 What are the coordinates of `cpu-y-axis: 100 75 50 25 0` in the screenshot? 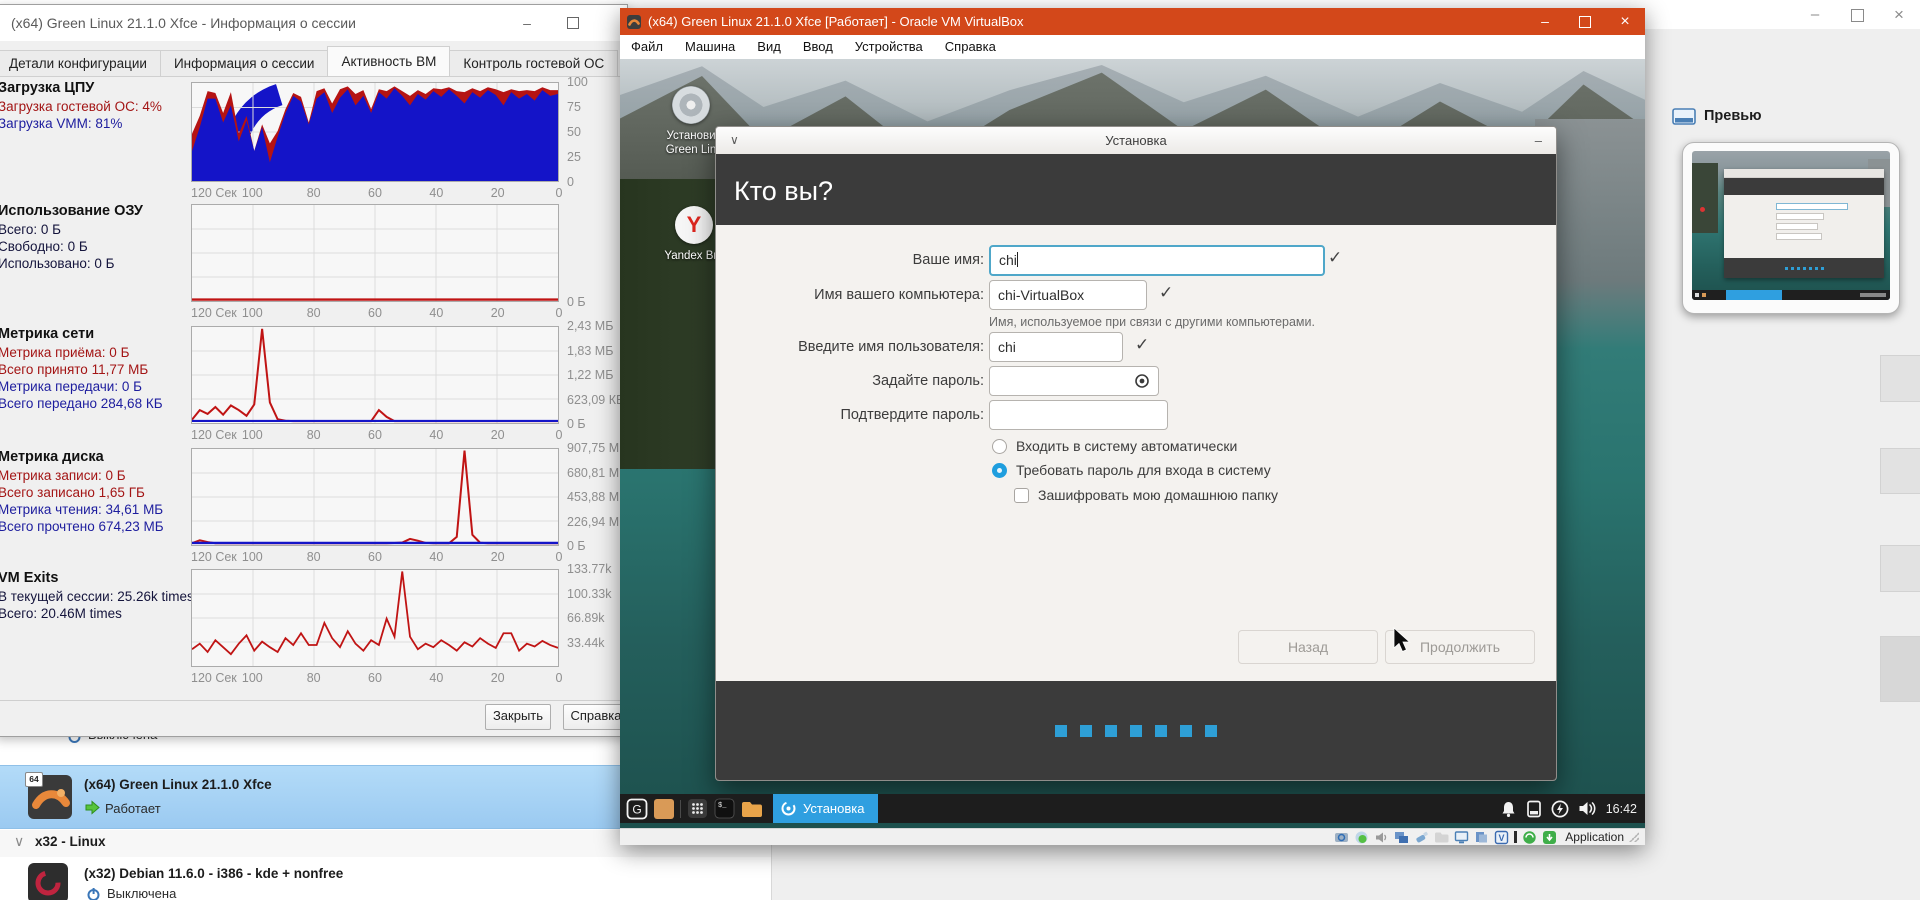 It's located at (577, 132).